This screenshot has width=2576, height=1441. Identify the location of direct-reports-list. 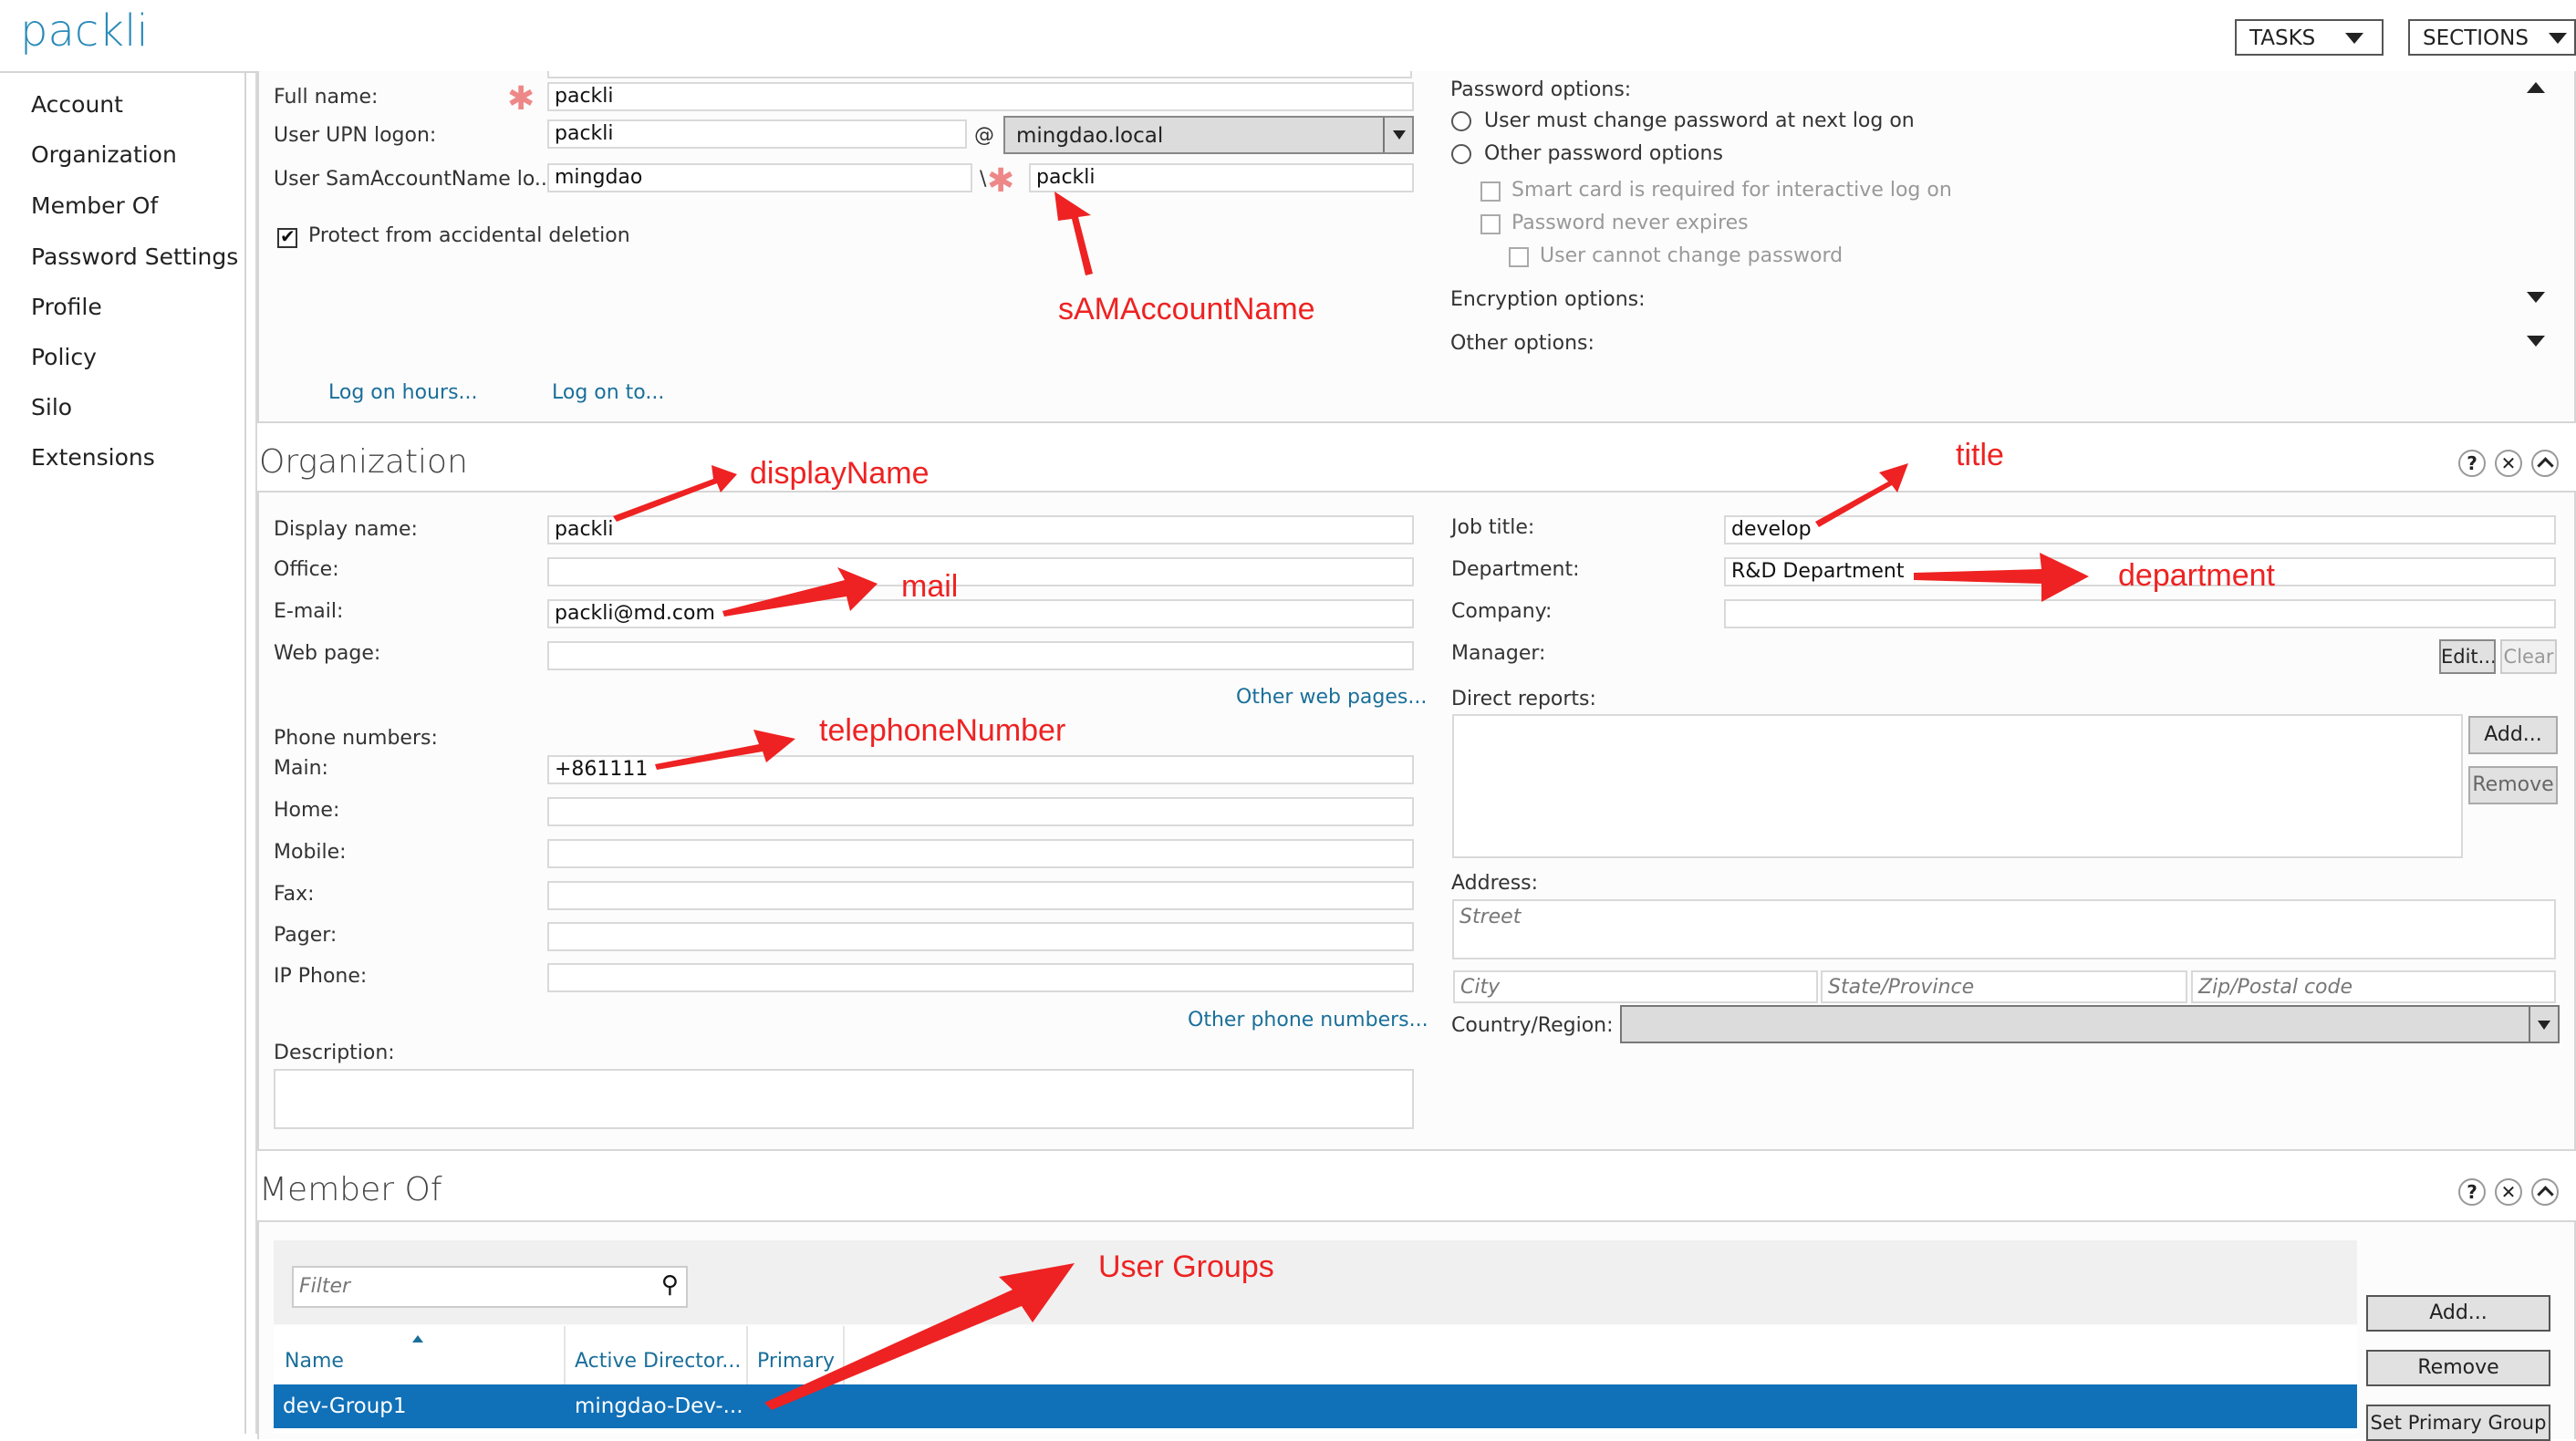
(1958, 786).